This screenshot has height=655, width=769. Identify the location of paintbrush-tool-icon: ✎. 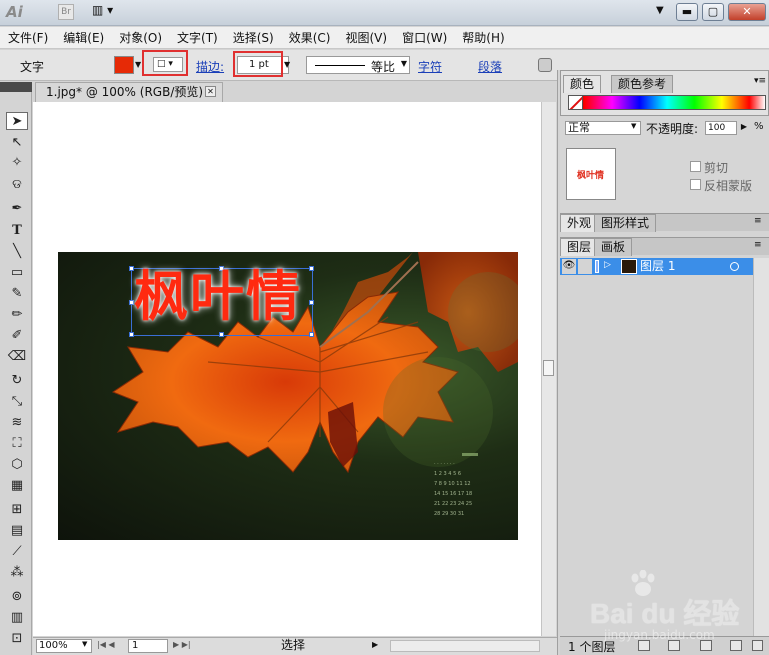
(17, 294).